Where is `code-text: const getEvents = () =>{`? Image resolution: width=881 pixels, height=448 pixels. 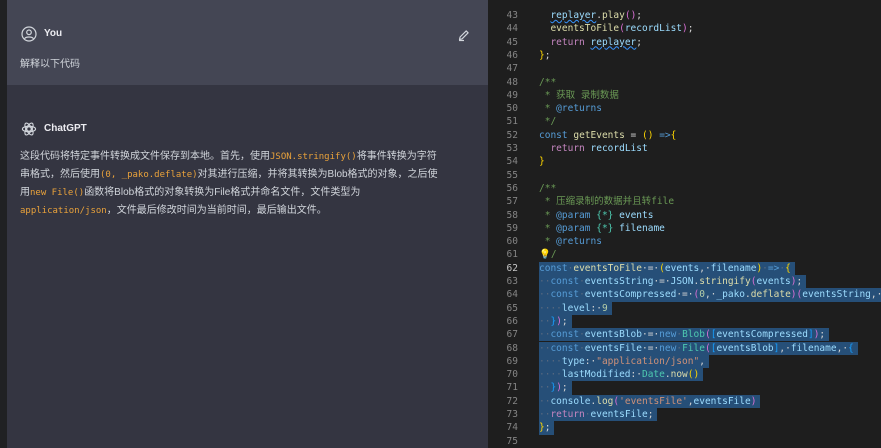 code-text: const getEvents = () =>{ is located at coordinates (607, 135).